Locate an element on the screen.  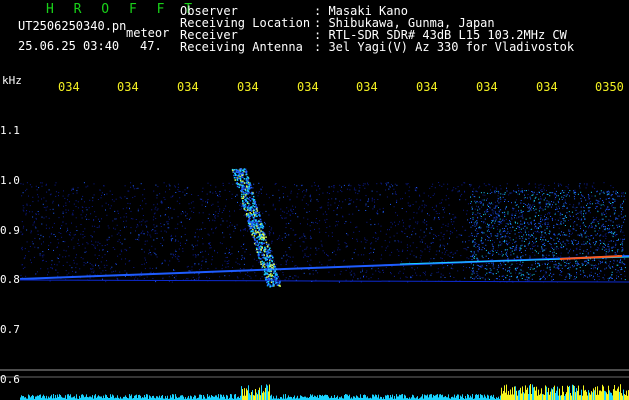
freq-unit-label: kHz is located at coordinates (12, 80).